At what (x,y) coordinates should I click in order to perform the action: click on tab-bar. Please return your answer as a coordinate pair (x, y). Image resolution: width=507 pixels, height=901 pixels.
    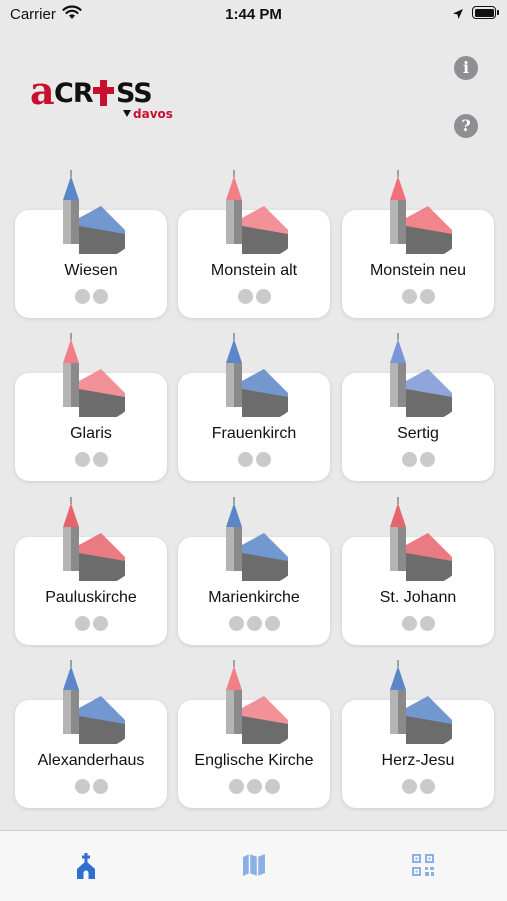
    Looking at the image, I should click on (253, 865).